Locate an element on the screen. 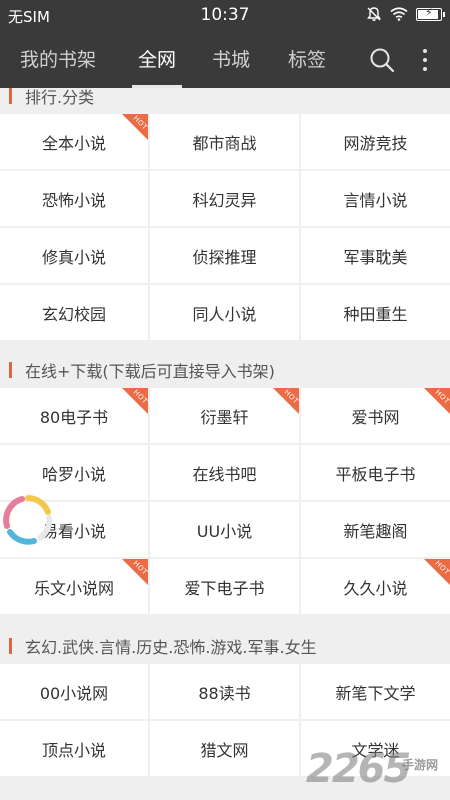  grid-item-label: 久久小说 is located at coordinates (375, 588).